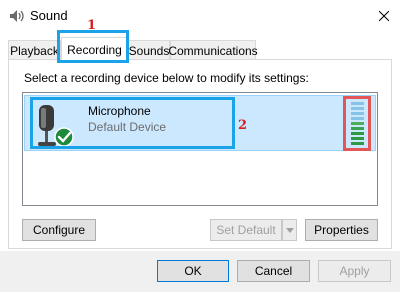 Image resolution: width=400 pixels, height=292 pixels. I want to click on configure-button: Configure, so click(59, 230).